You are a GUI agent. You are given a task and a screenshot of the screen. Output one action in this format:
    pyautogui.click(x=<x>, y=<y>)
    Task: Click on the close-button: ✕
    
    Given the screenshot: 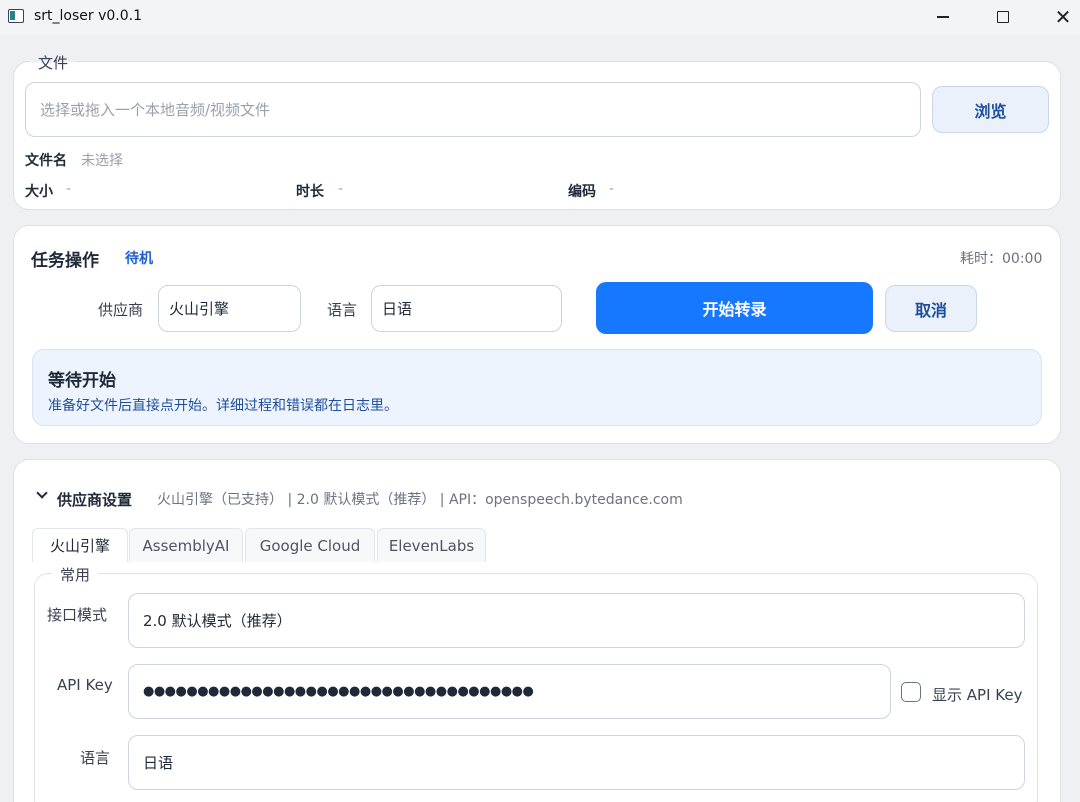 What is the action you would take?
    pyautogui.click(x=1062, y=17)
    